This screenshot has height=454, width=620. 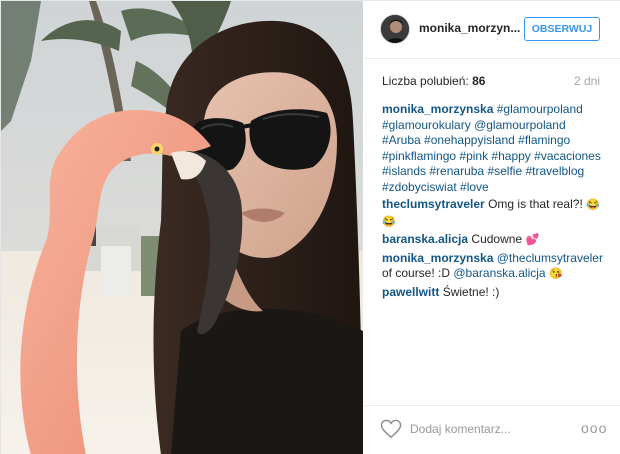 I want to click on comment-hashtag-link: #pink, so click(x=473, y=156).